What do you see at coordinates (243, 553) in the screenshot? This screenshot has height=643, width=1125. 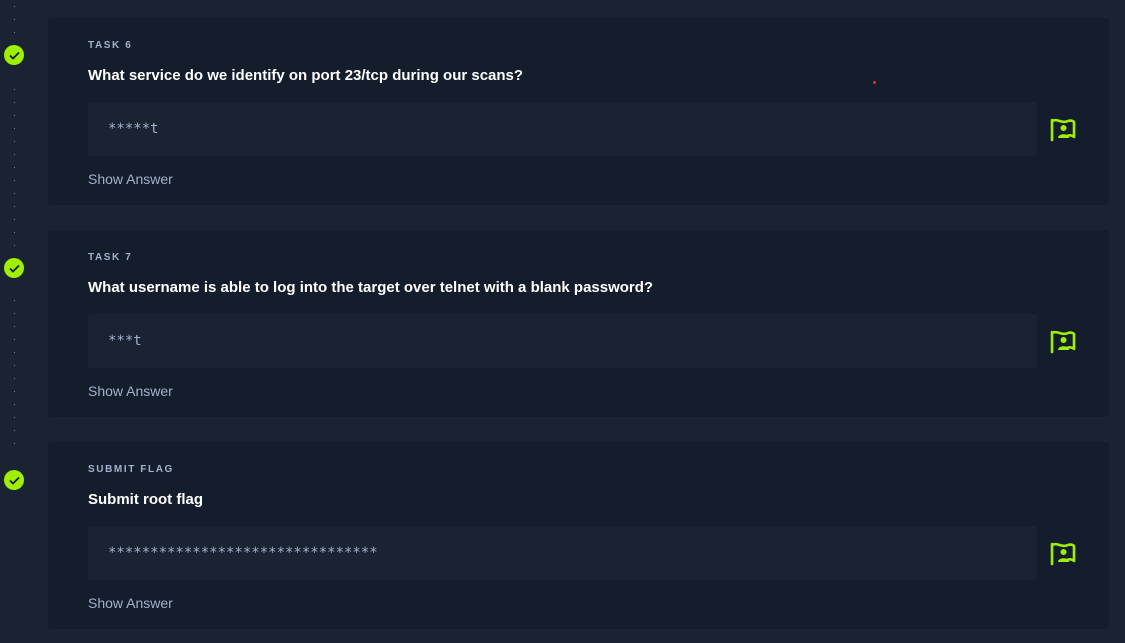 I see `answer-value: ********************************` at bounding box center [243, 553].